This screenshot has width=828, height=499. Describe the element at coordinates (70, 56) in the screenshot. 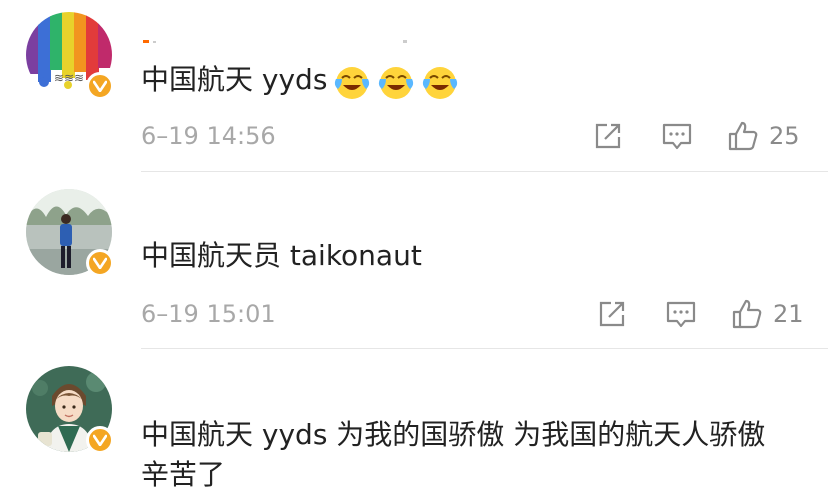

I see `avatar-wrapper: ≋≋≋` at that location.